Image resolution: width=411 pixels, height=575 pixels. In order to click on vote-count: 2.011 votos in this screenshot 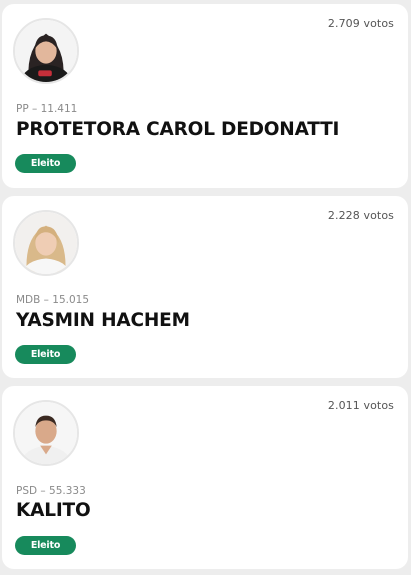, I will do `click(360, 405)`.